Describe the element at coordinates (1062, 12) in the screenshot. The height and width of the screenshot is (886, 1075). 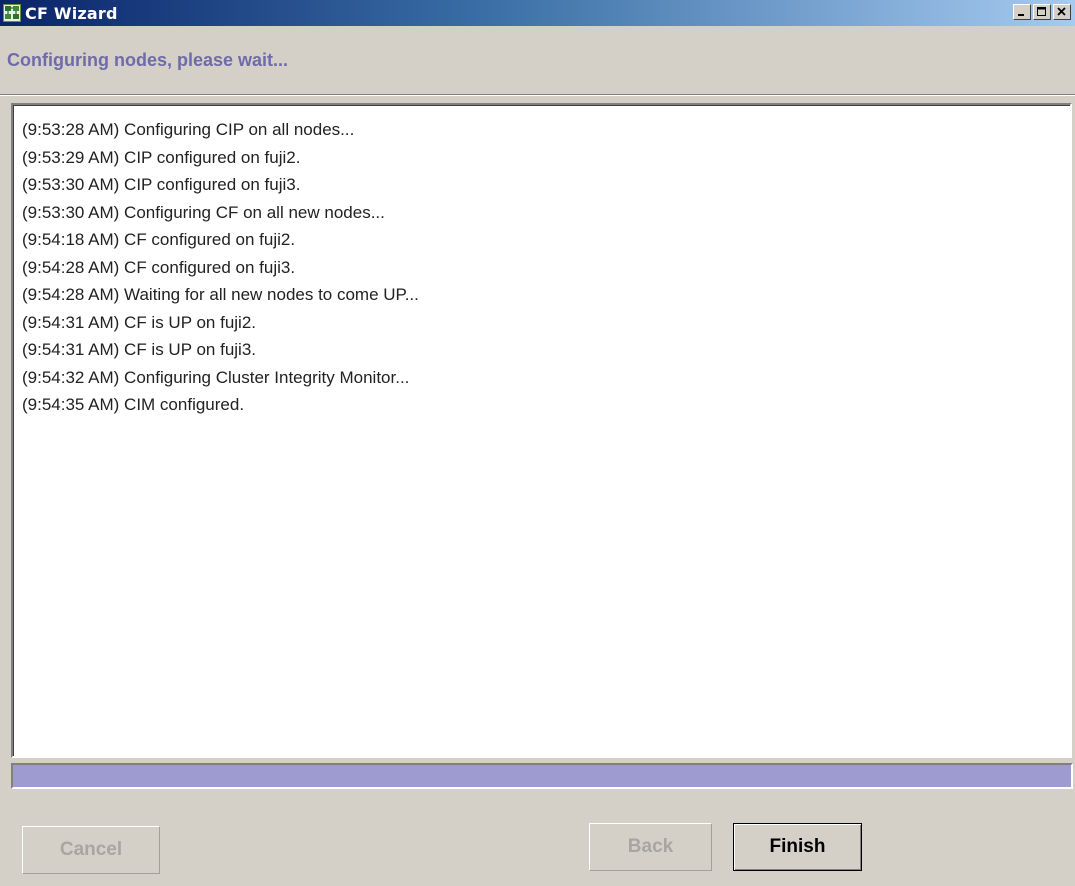
I see `close-icon` at that location.